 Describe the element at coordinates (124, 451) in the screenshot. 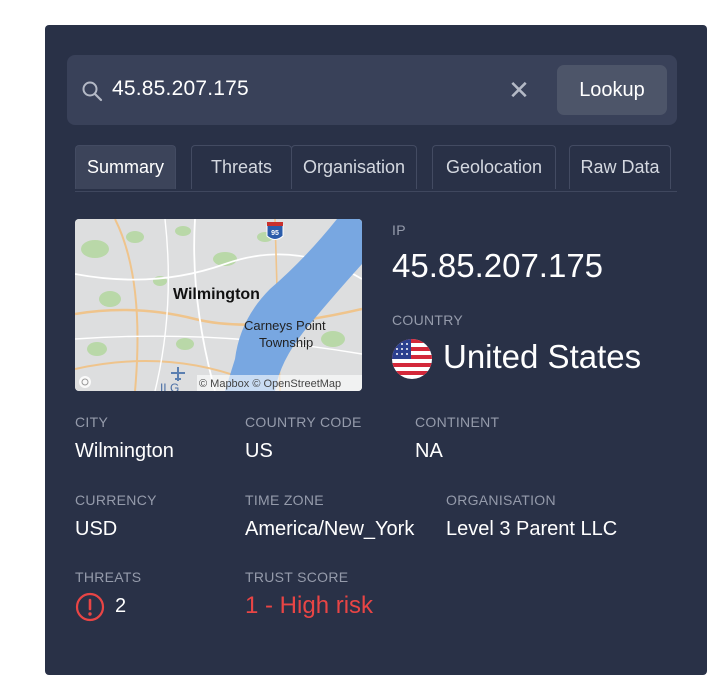

I see `city-value: Wilmington` at that location.